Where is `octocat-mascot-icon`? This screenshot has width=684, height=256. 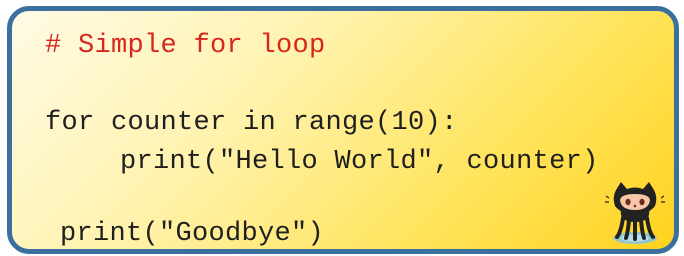 octocat-mascot-icon is located at coordinates (635, 213).